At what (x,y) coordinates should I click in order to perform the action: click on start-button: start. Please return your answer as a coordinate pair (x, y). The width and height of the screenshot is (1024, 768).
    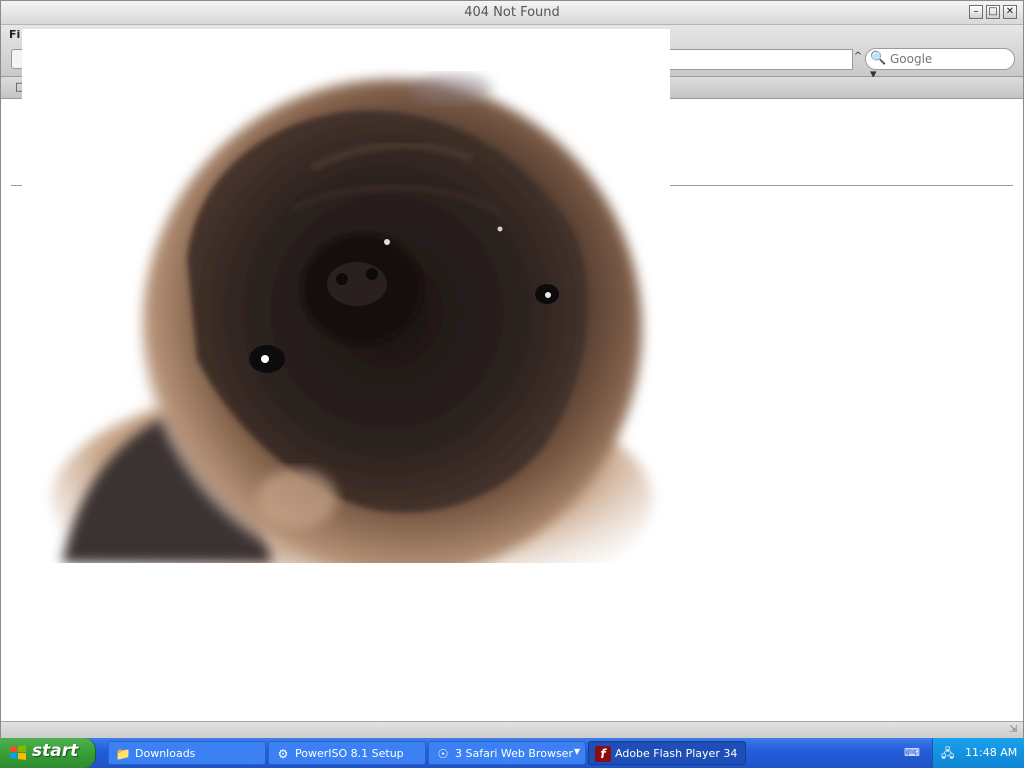
    Looking at the image, I should click on (48, 753).